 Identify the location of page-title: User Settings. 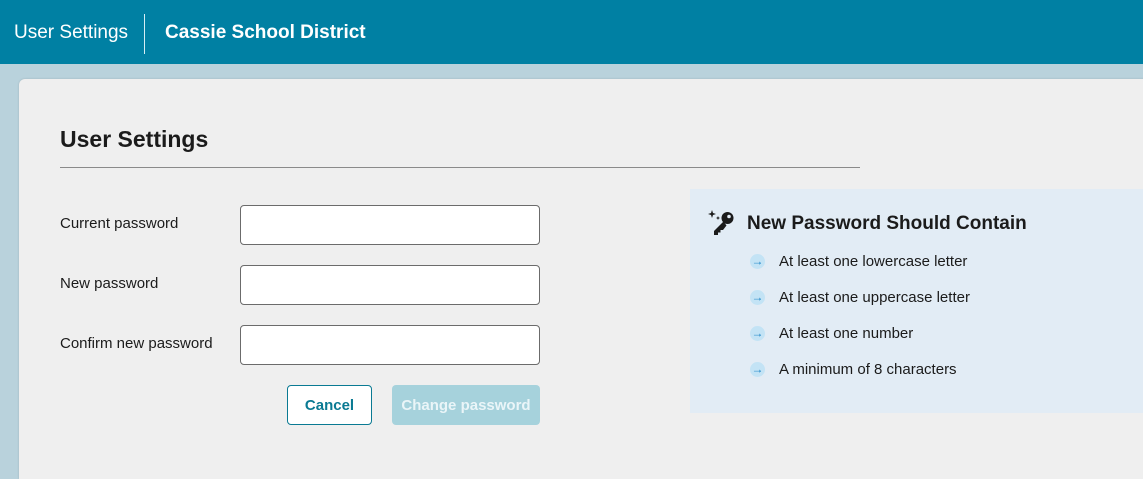
(134, 139).